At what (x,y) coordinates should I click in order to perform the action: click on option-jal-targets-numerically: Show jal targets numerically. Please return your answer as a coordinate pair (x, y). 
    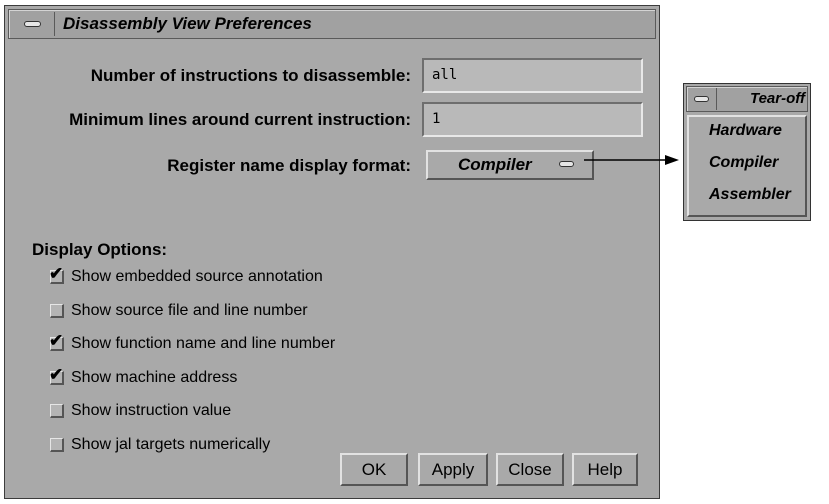
    Looking at the image, I should click on (160, 445).